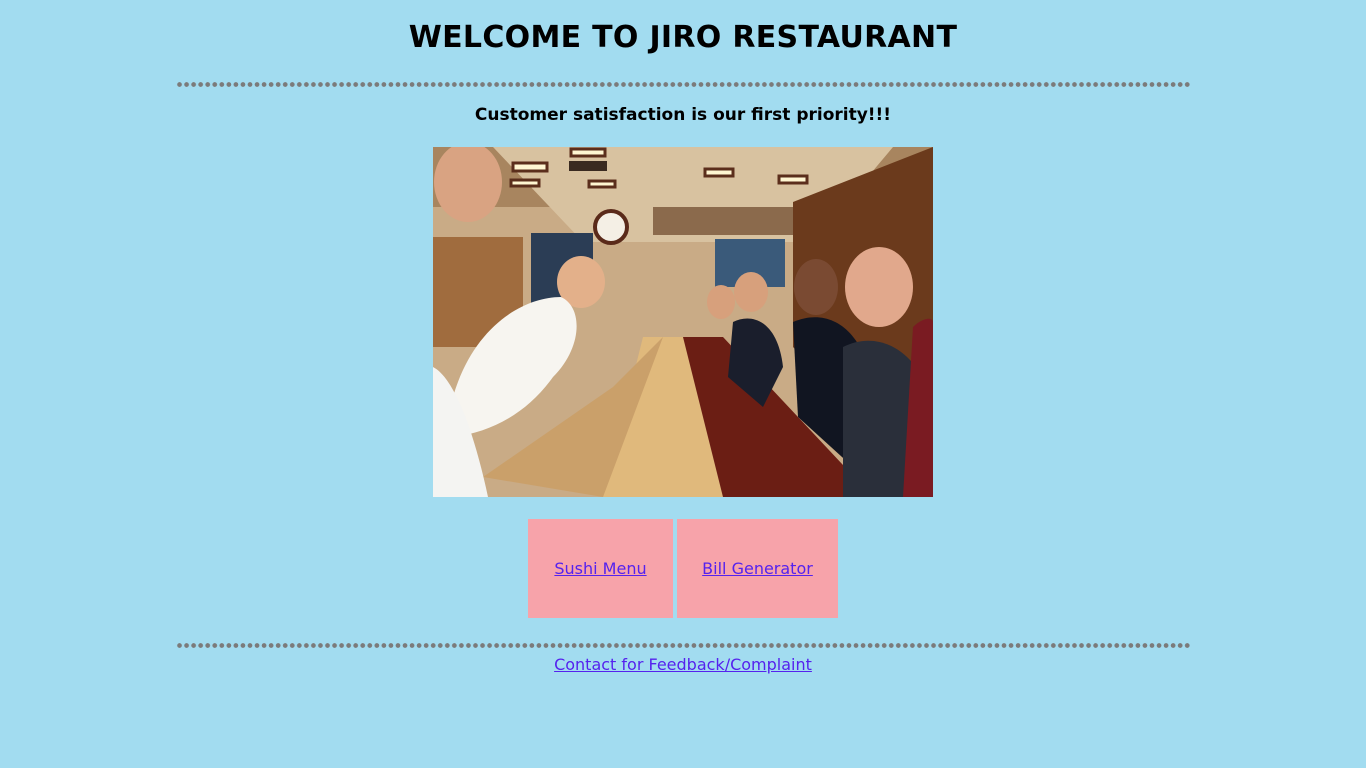 The image size is (1366, 768). What do you see at coordinates (683, 84) in the screenshot?
I see `top-divider` at bounding box center [683, 84].